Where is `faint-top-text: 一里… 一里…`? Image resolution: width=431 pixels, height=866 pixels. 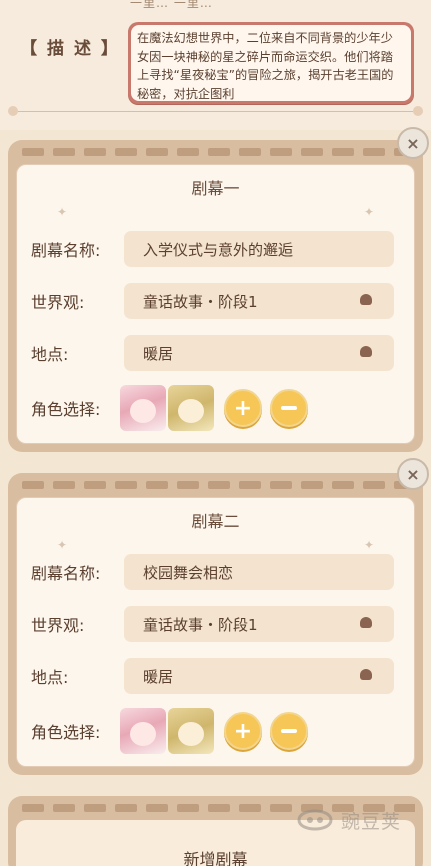
faint-top-text: 一里… 一里… is located at coordinates (171, 5).